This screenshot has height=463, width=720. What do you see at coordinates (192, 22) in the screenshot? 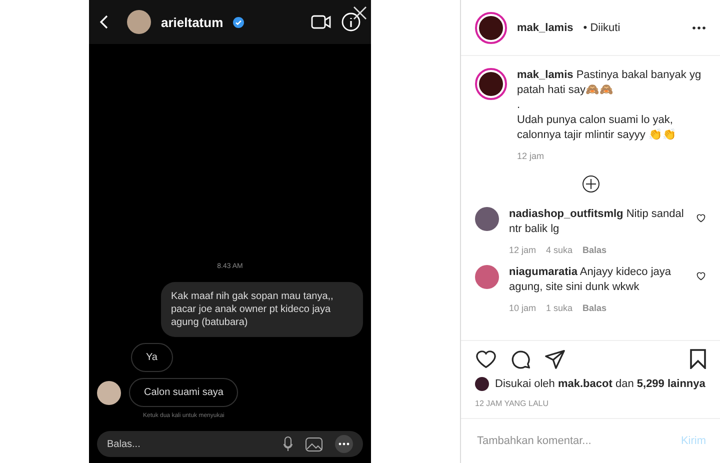
I see `chat-username: arieltatum` at bounding box center [192, 22].